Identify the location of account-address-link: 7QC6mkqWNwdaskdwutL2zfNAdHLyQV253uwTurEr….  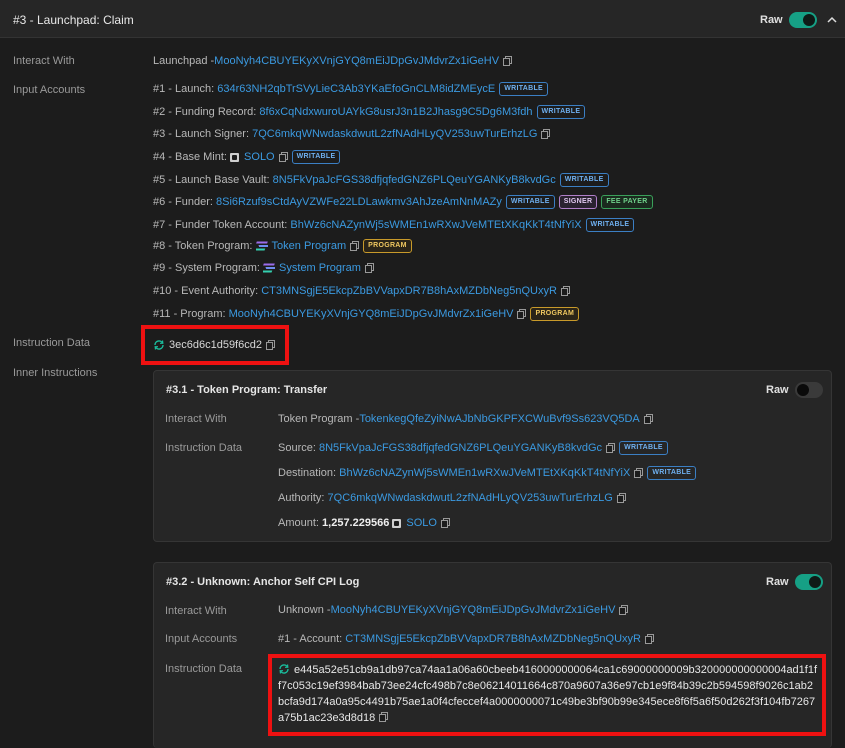
(394, 134).